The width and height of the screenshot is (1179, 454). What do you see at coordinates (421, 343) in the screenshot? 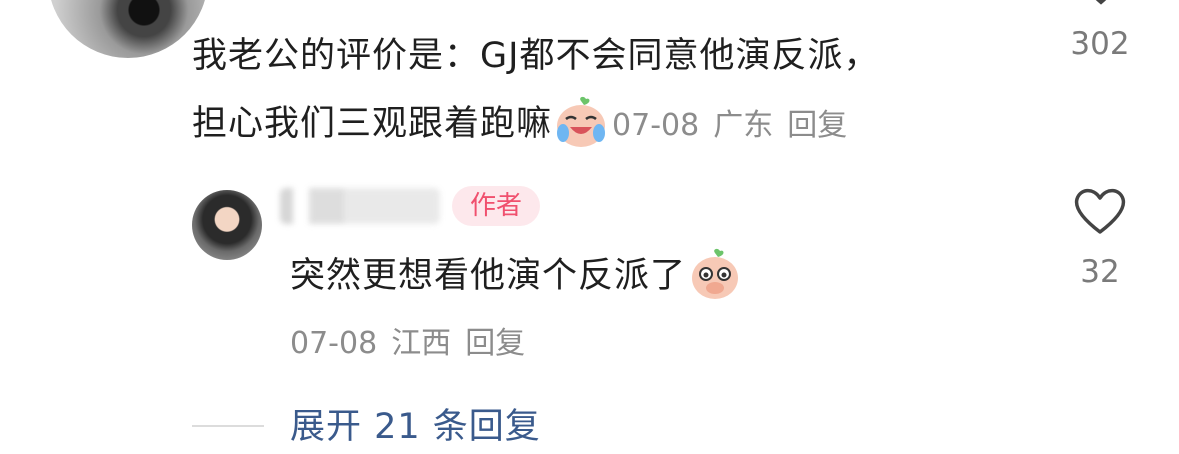
I see `reply-location: 江西` at bounding box center [421, 343].